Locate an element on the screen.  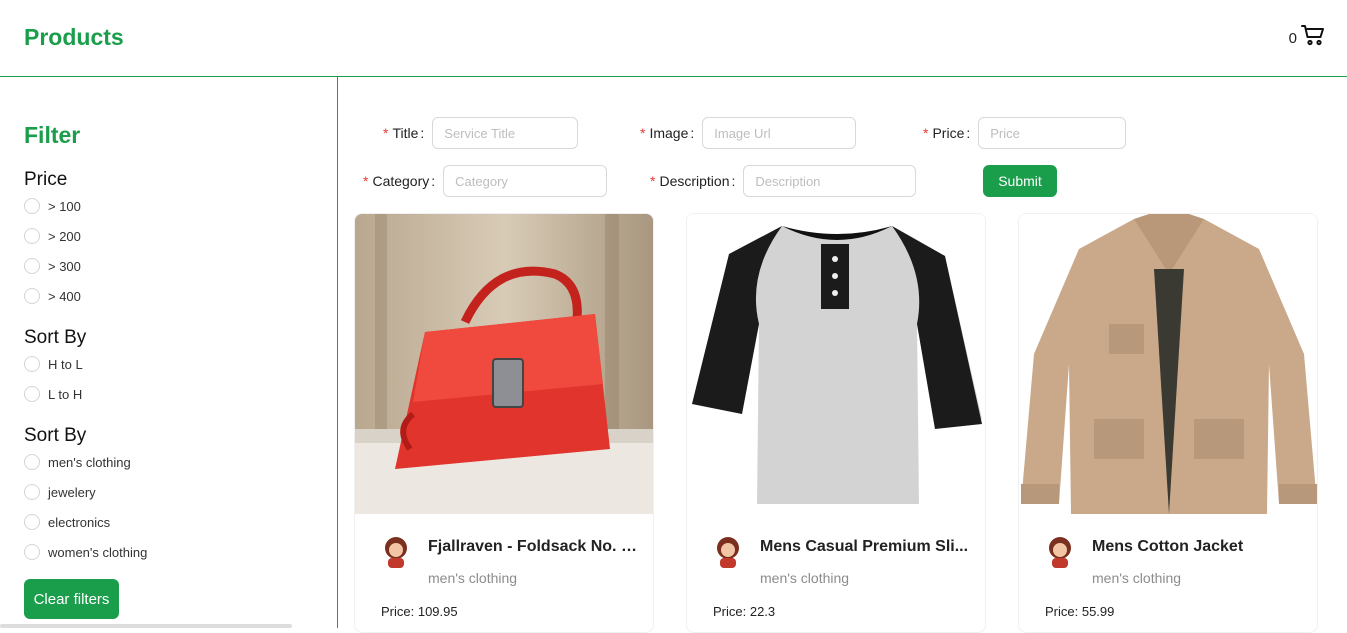
price-option-200: > 200 is located at coordinates (52, 236).